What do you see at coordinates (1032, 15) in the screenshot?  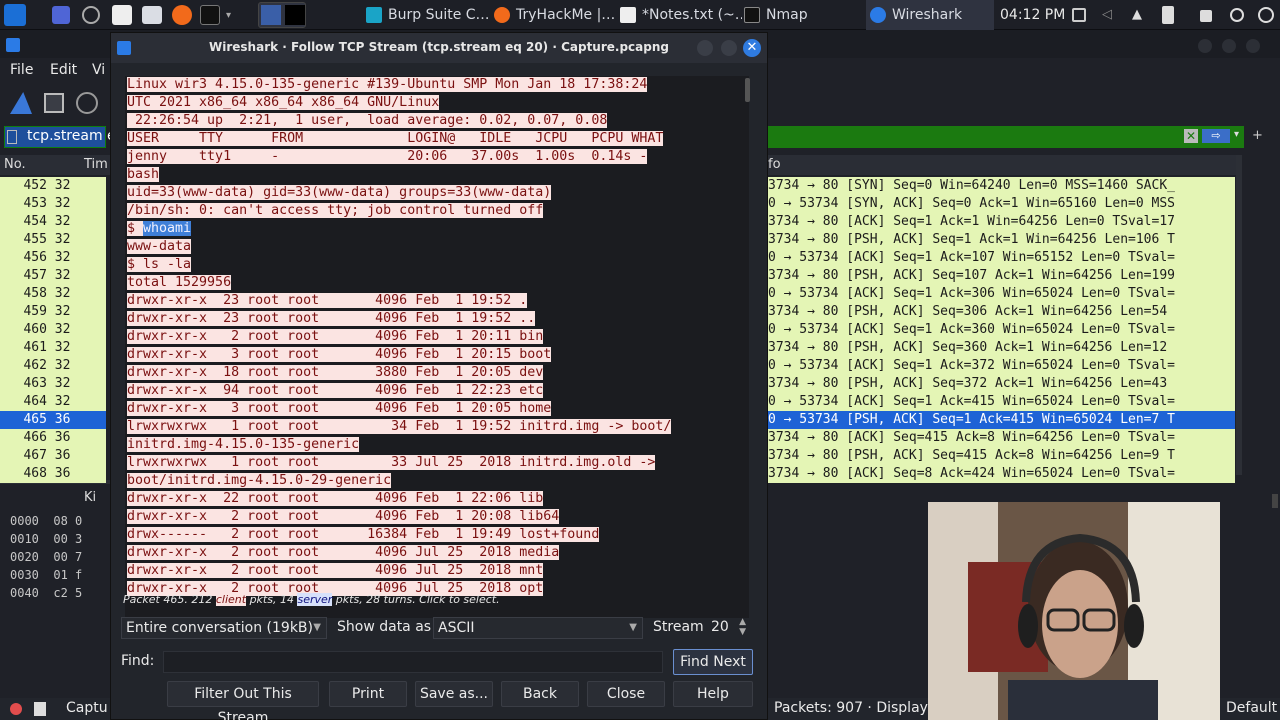 I see `clock: 04:12 PM` at bounding box center [1032, 15].